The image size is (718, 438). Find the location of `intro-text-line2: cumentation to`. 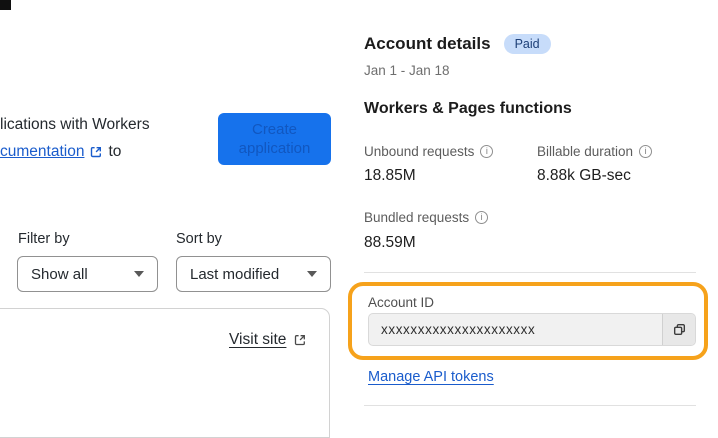

intro-text-line2: cumentation to is located at coordinates (60, 152).